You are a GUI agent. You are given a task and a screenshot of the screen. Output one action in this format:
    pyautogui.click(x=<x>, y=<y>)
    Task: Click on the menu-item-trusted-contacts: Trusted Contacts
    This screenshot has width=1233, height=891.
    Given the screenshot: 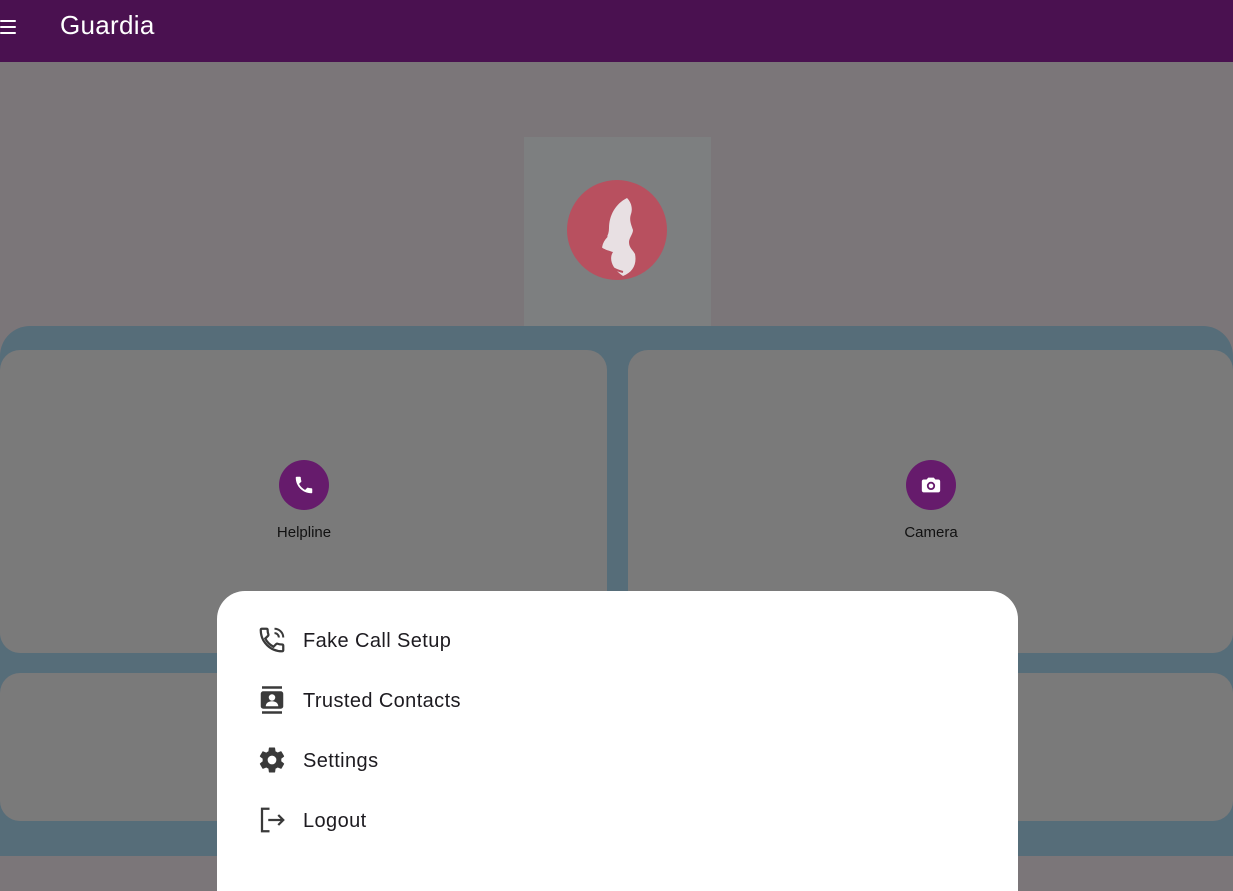 What is the action you would take?
    pyautogui.click(x=617, y=700)
    